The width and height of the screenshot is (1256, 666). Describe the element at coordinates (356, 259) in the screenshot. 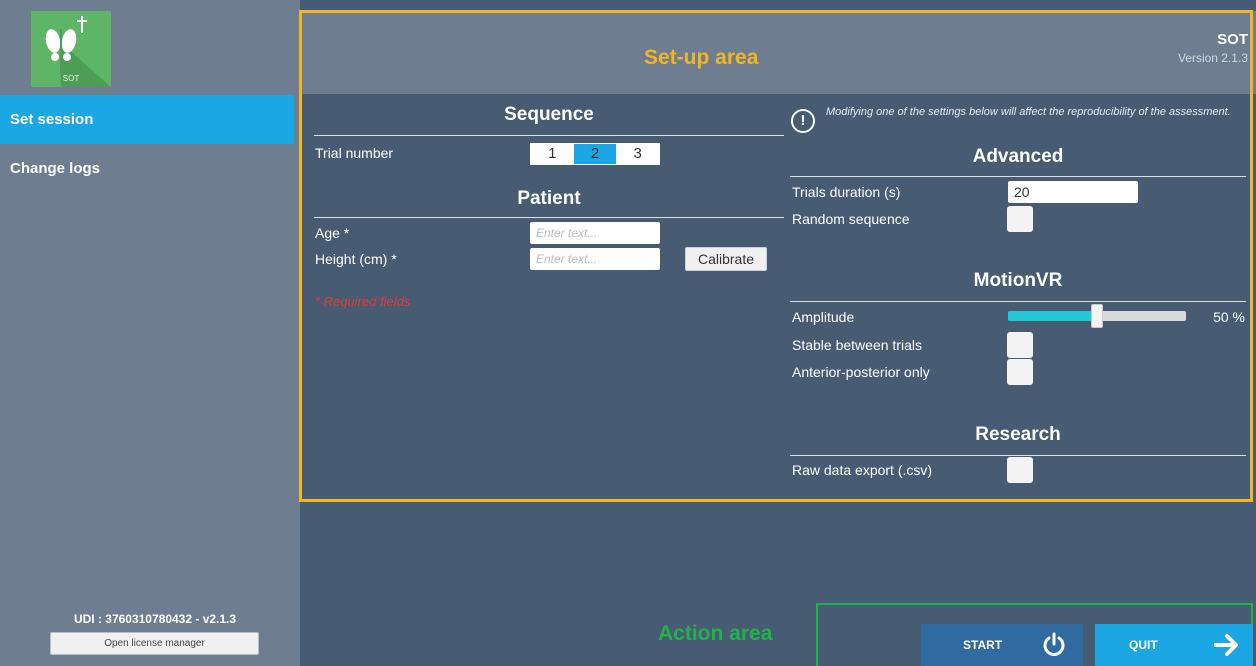

I see `height-label: Height (cm) *` at that location.